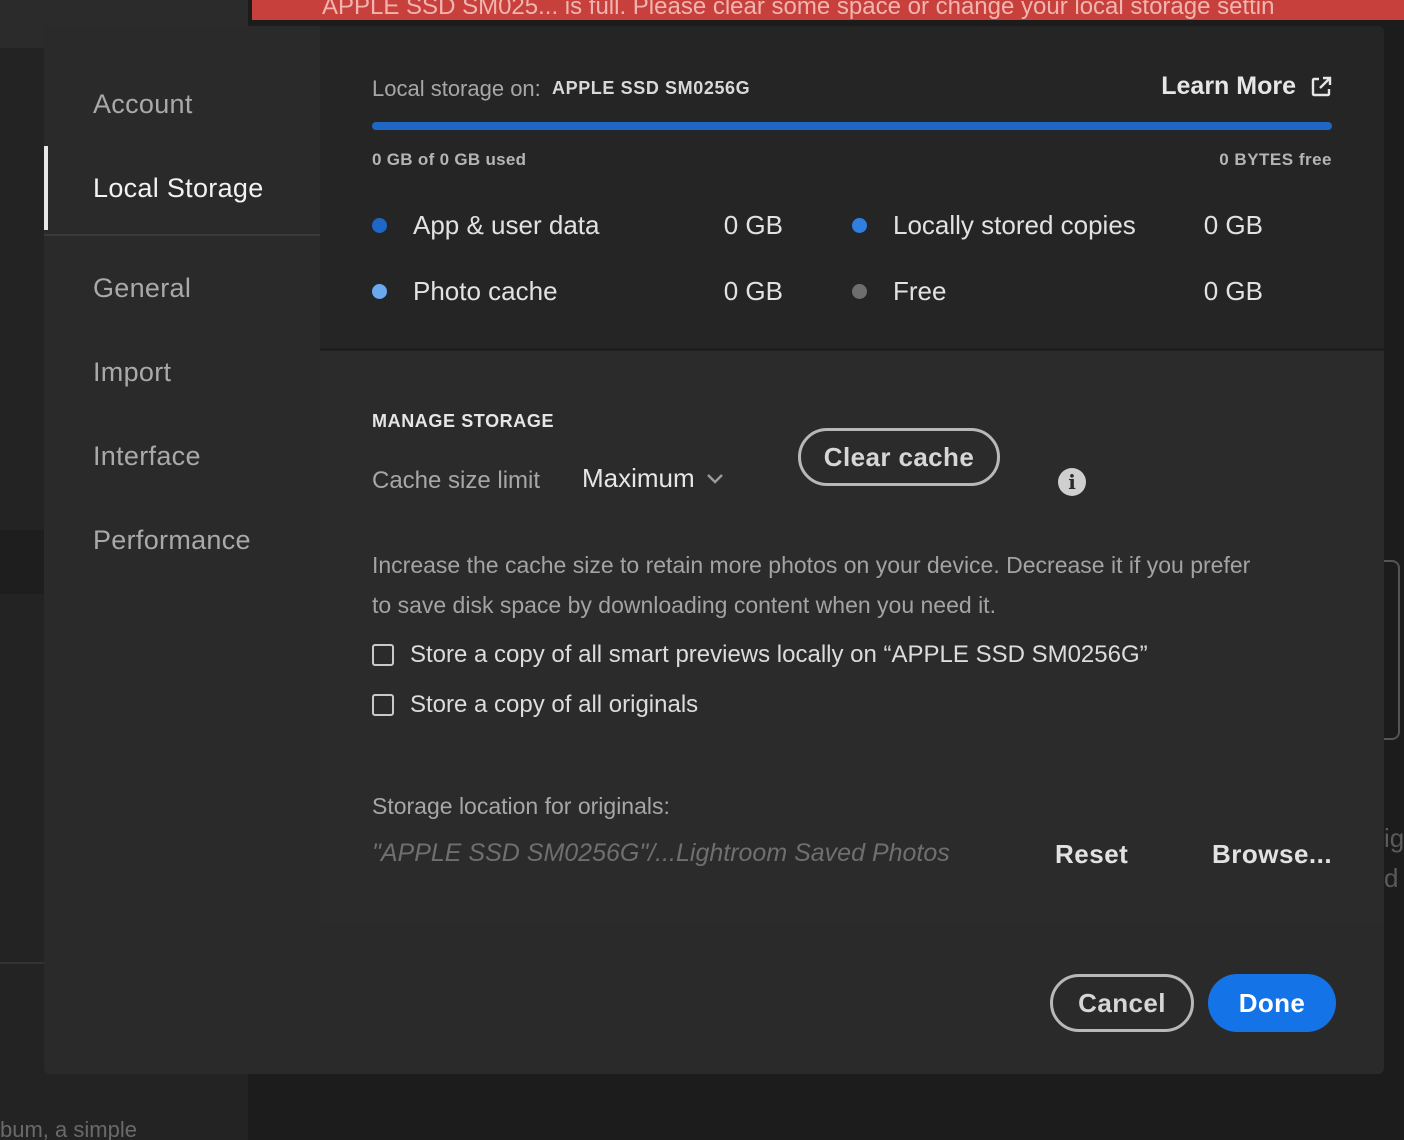 The height and width of the screenshot is (1140, 1404). I want to click on cache-size-dropdown: Maximum, so click(653, 478).